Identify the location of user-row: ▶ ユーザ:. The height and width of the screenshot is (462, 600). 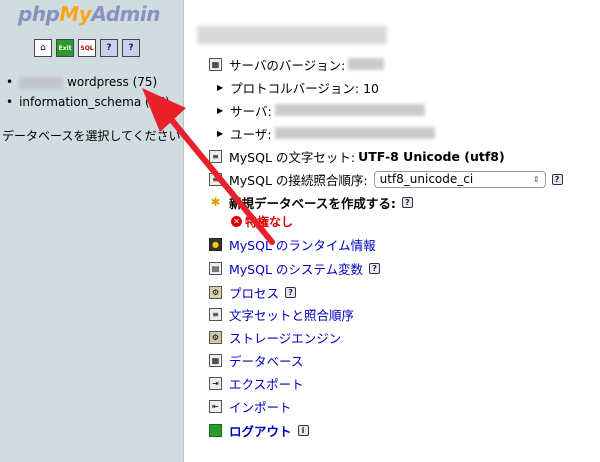
(322, 133).